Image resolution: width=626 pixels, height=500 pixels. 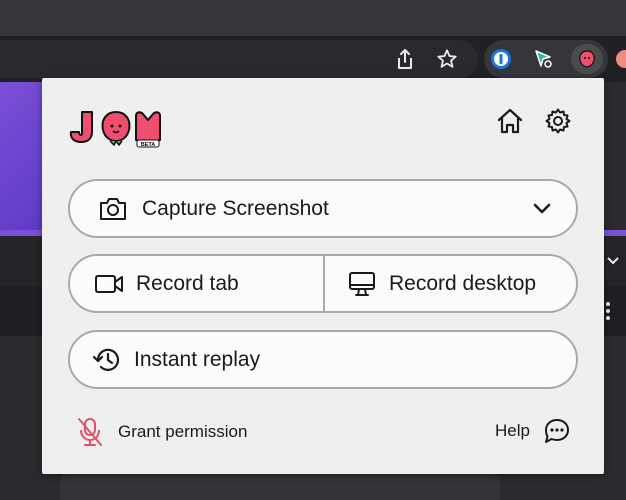 I want to click on record-tab-button: Record tab, so click(x=197, y=283).